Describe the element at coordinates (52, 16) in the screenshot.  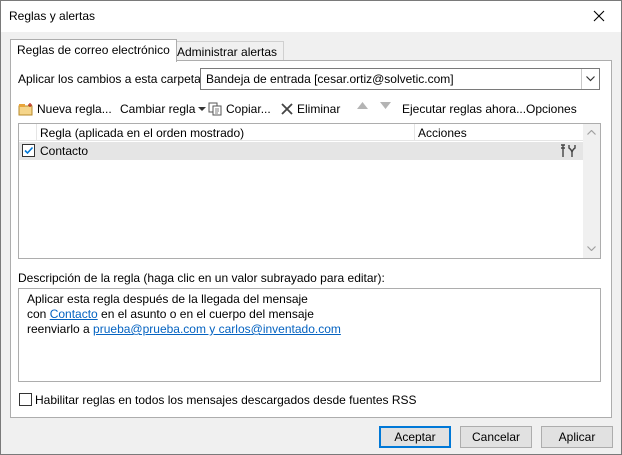
I see `window-title: Reglas y alertas` at that location.